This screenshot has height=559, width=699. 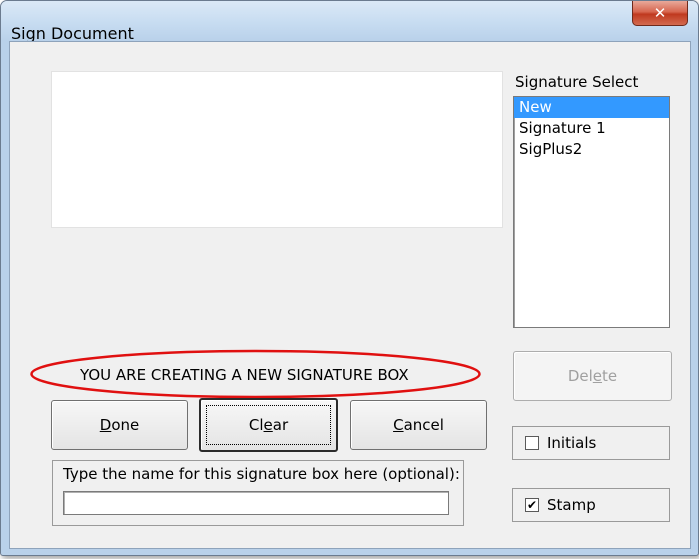 I want to click on stamp-label: Stamp, so click(x=571, y=505).